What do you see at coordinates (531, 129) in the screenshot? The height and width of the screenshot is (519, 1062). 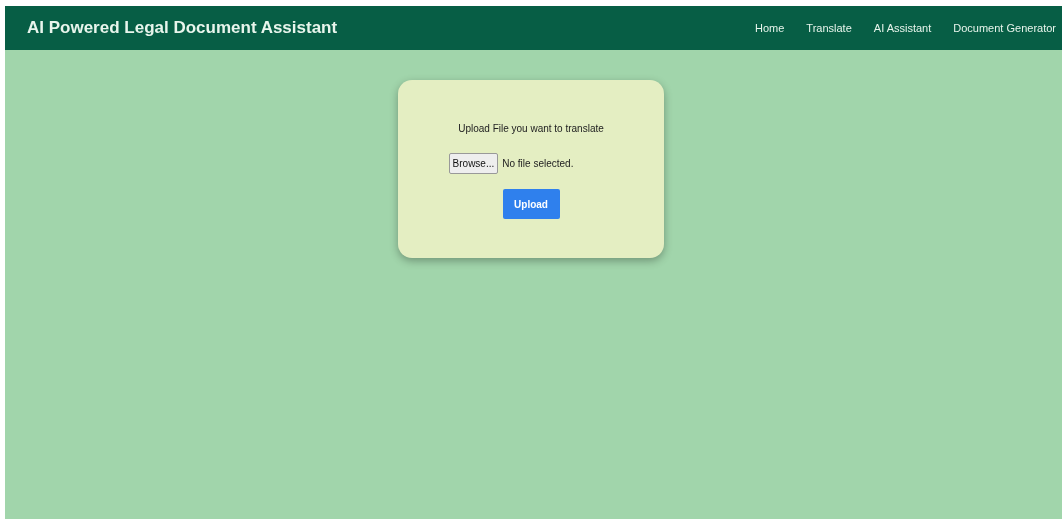 I see `upload-prompt: Upload File you want to translate` at bounding box center [531, 129].